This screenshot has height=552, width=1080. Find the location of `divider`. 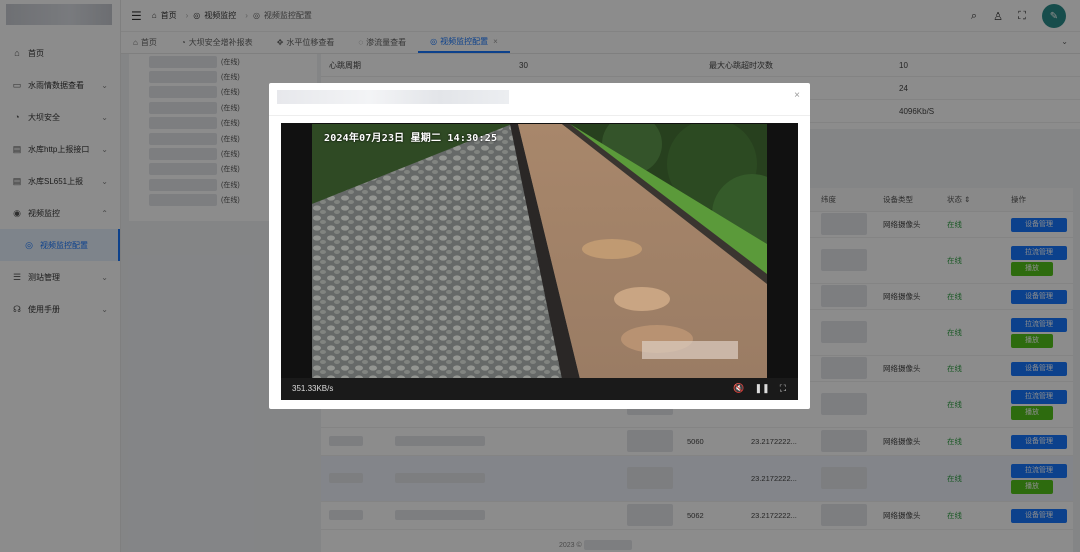

divider is located at coordinates (539, 115).